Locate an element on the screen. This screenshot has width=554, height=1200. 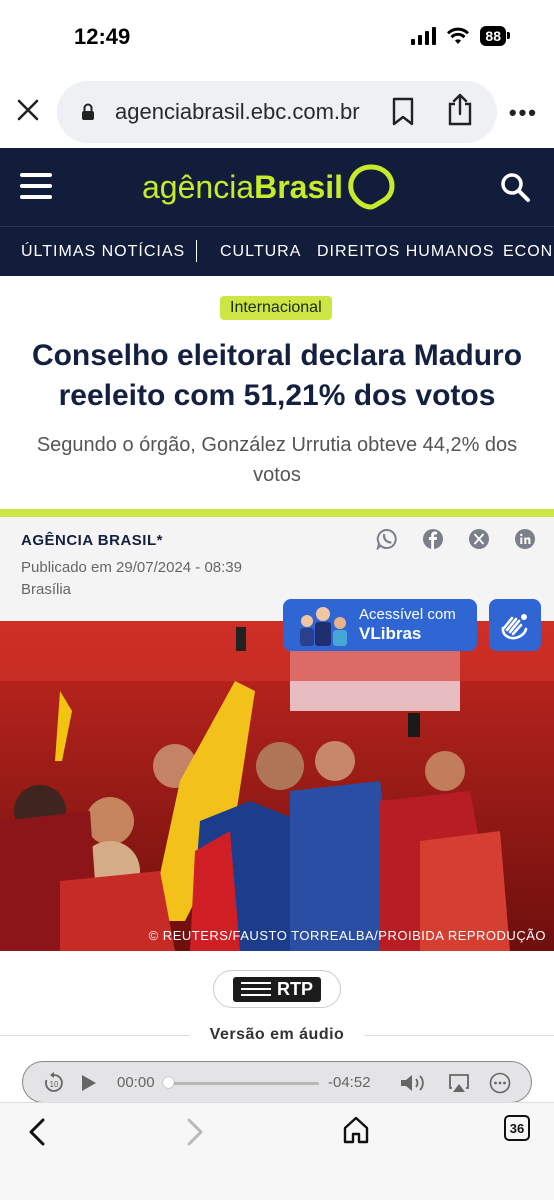
browser-url-row: agenciabrasil.ebc.com.br ••• is located at coordinates (277, 110).